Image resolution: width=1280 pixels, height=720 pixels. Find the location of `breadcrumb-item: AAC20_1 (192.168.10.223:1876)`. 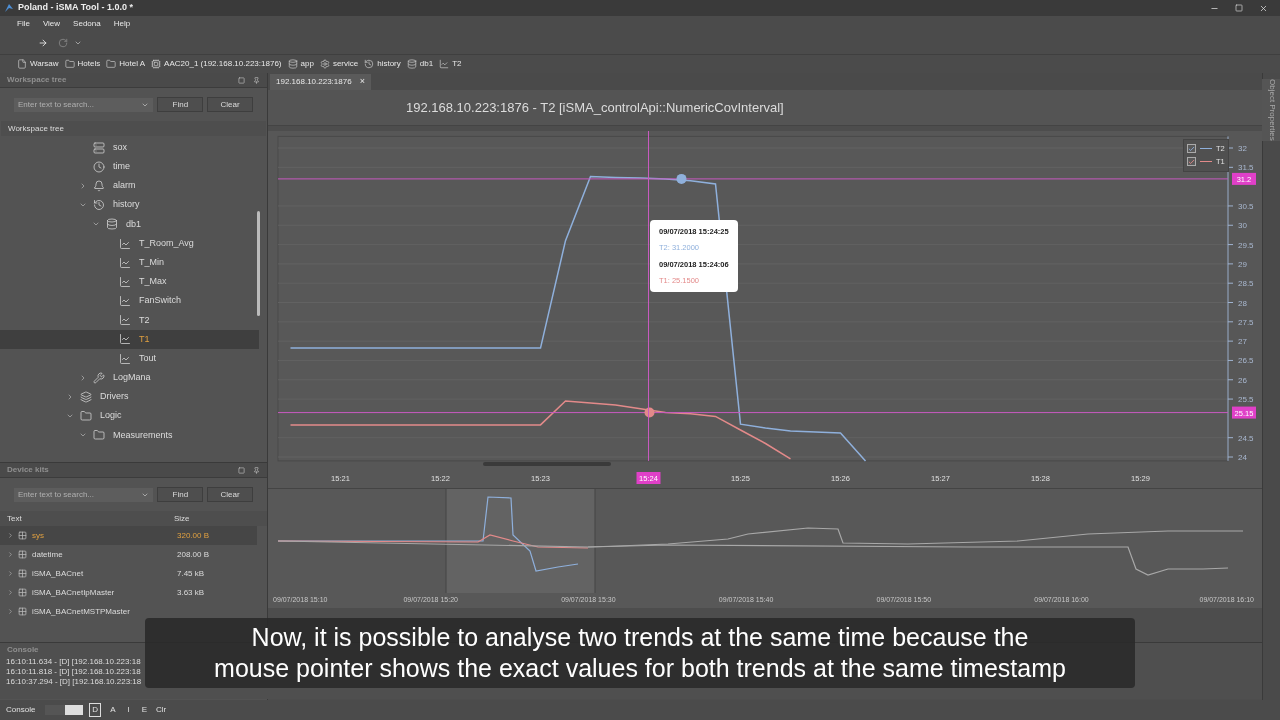

breadcrumb-item: AAC20_1 (192.168.10.223:1876) is located at coordinates (216, 64).